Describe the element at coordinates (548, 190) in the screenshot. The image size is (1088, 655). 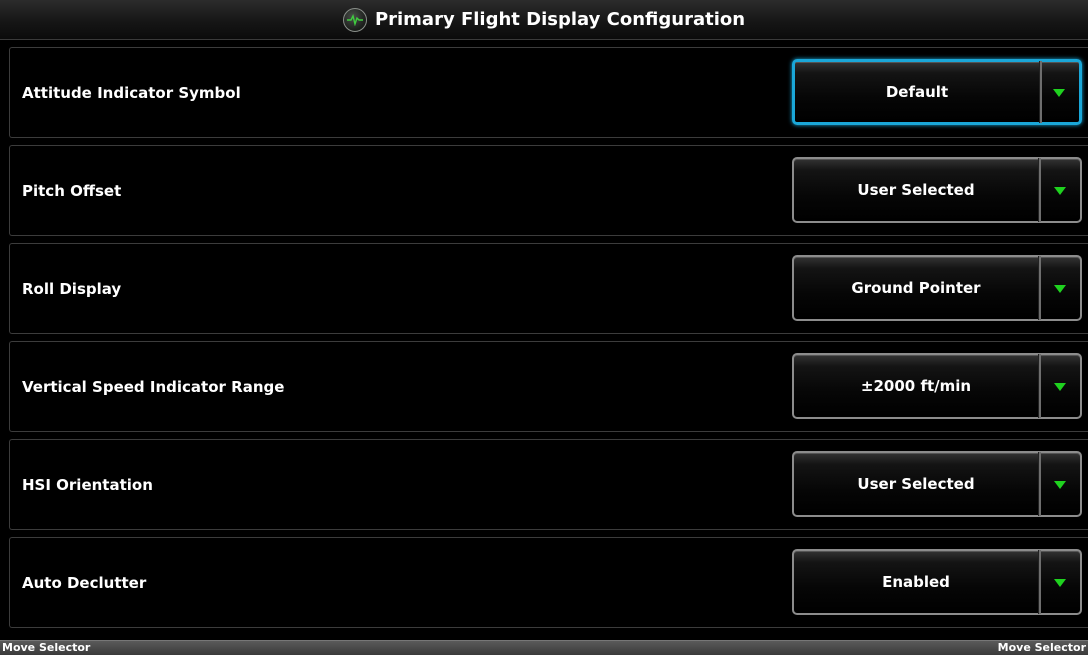
I see `setting-row-pitch-offset: Pitch Offset User Selected` at that location.